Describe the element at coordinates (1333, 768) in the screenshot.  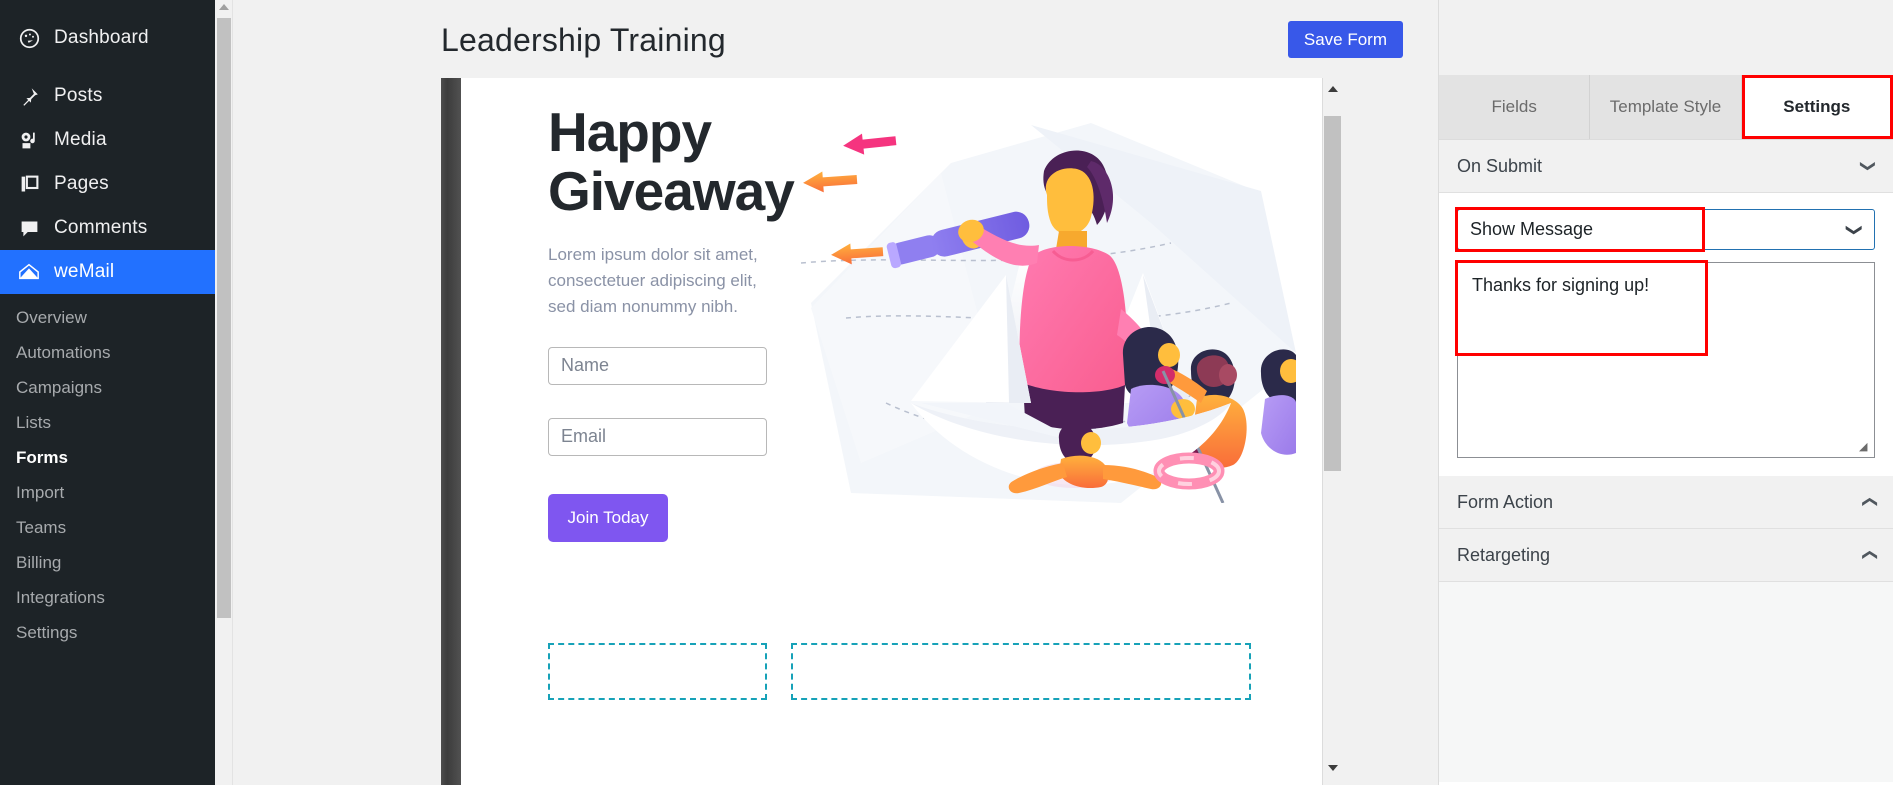
I see `scroll-down-arrow-icon` at that location.